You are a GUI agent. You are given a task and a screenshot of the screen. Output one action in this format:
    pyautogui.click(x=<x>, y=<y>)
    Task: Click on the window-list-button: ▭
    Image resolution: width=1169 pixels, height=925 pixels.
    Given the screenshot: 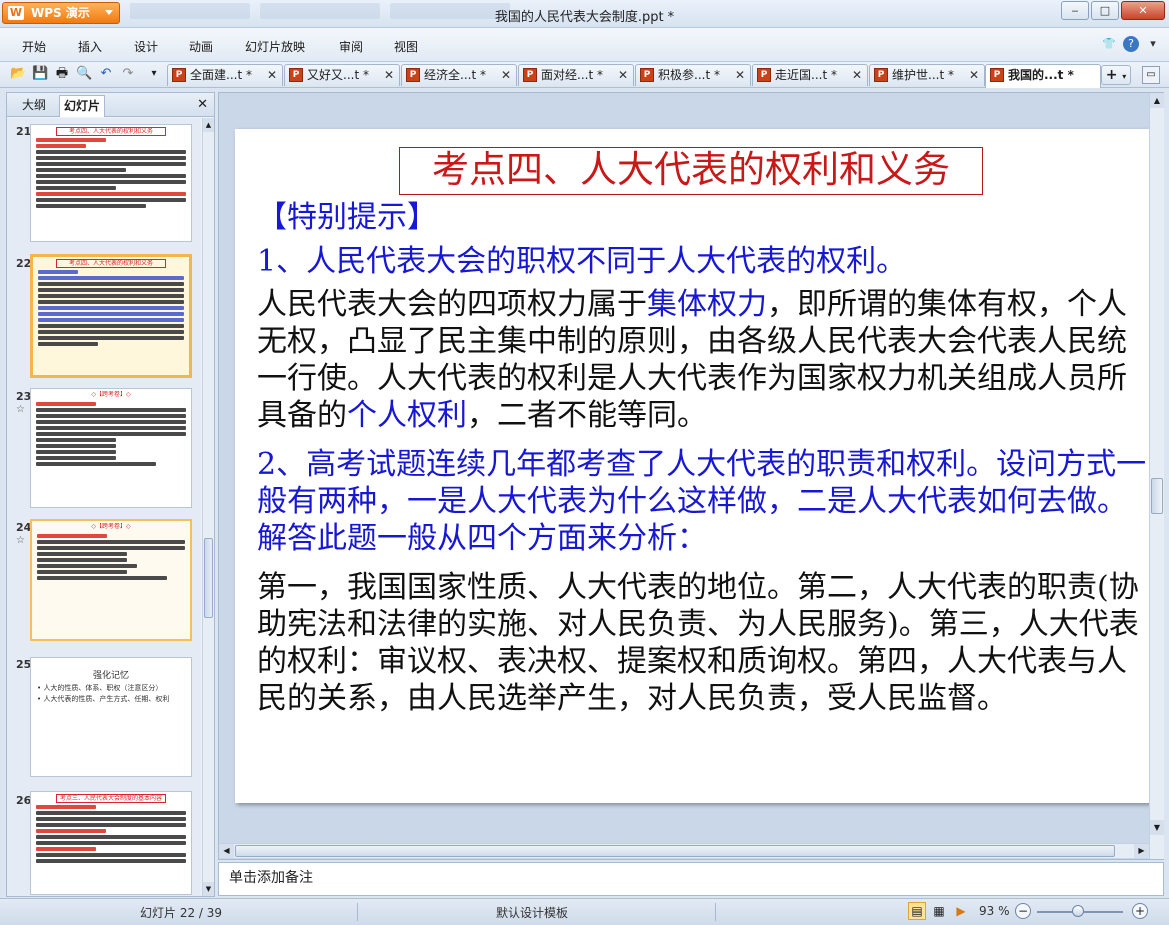 What is the action you would take?
    pyautogui.click(x=1151, y=75)
    